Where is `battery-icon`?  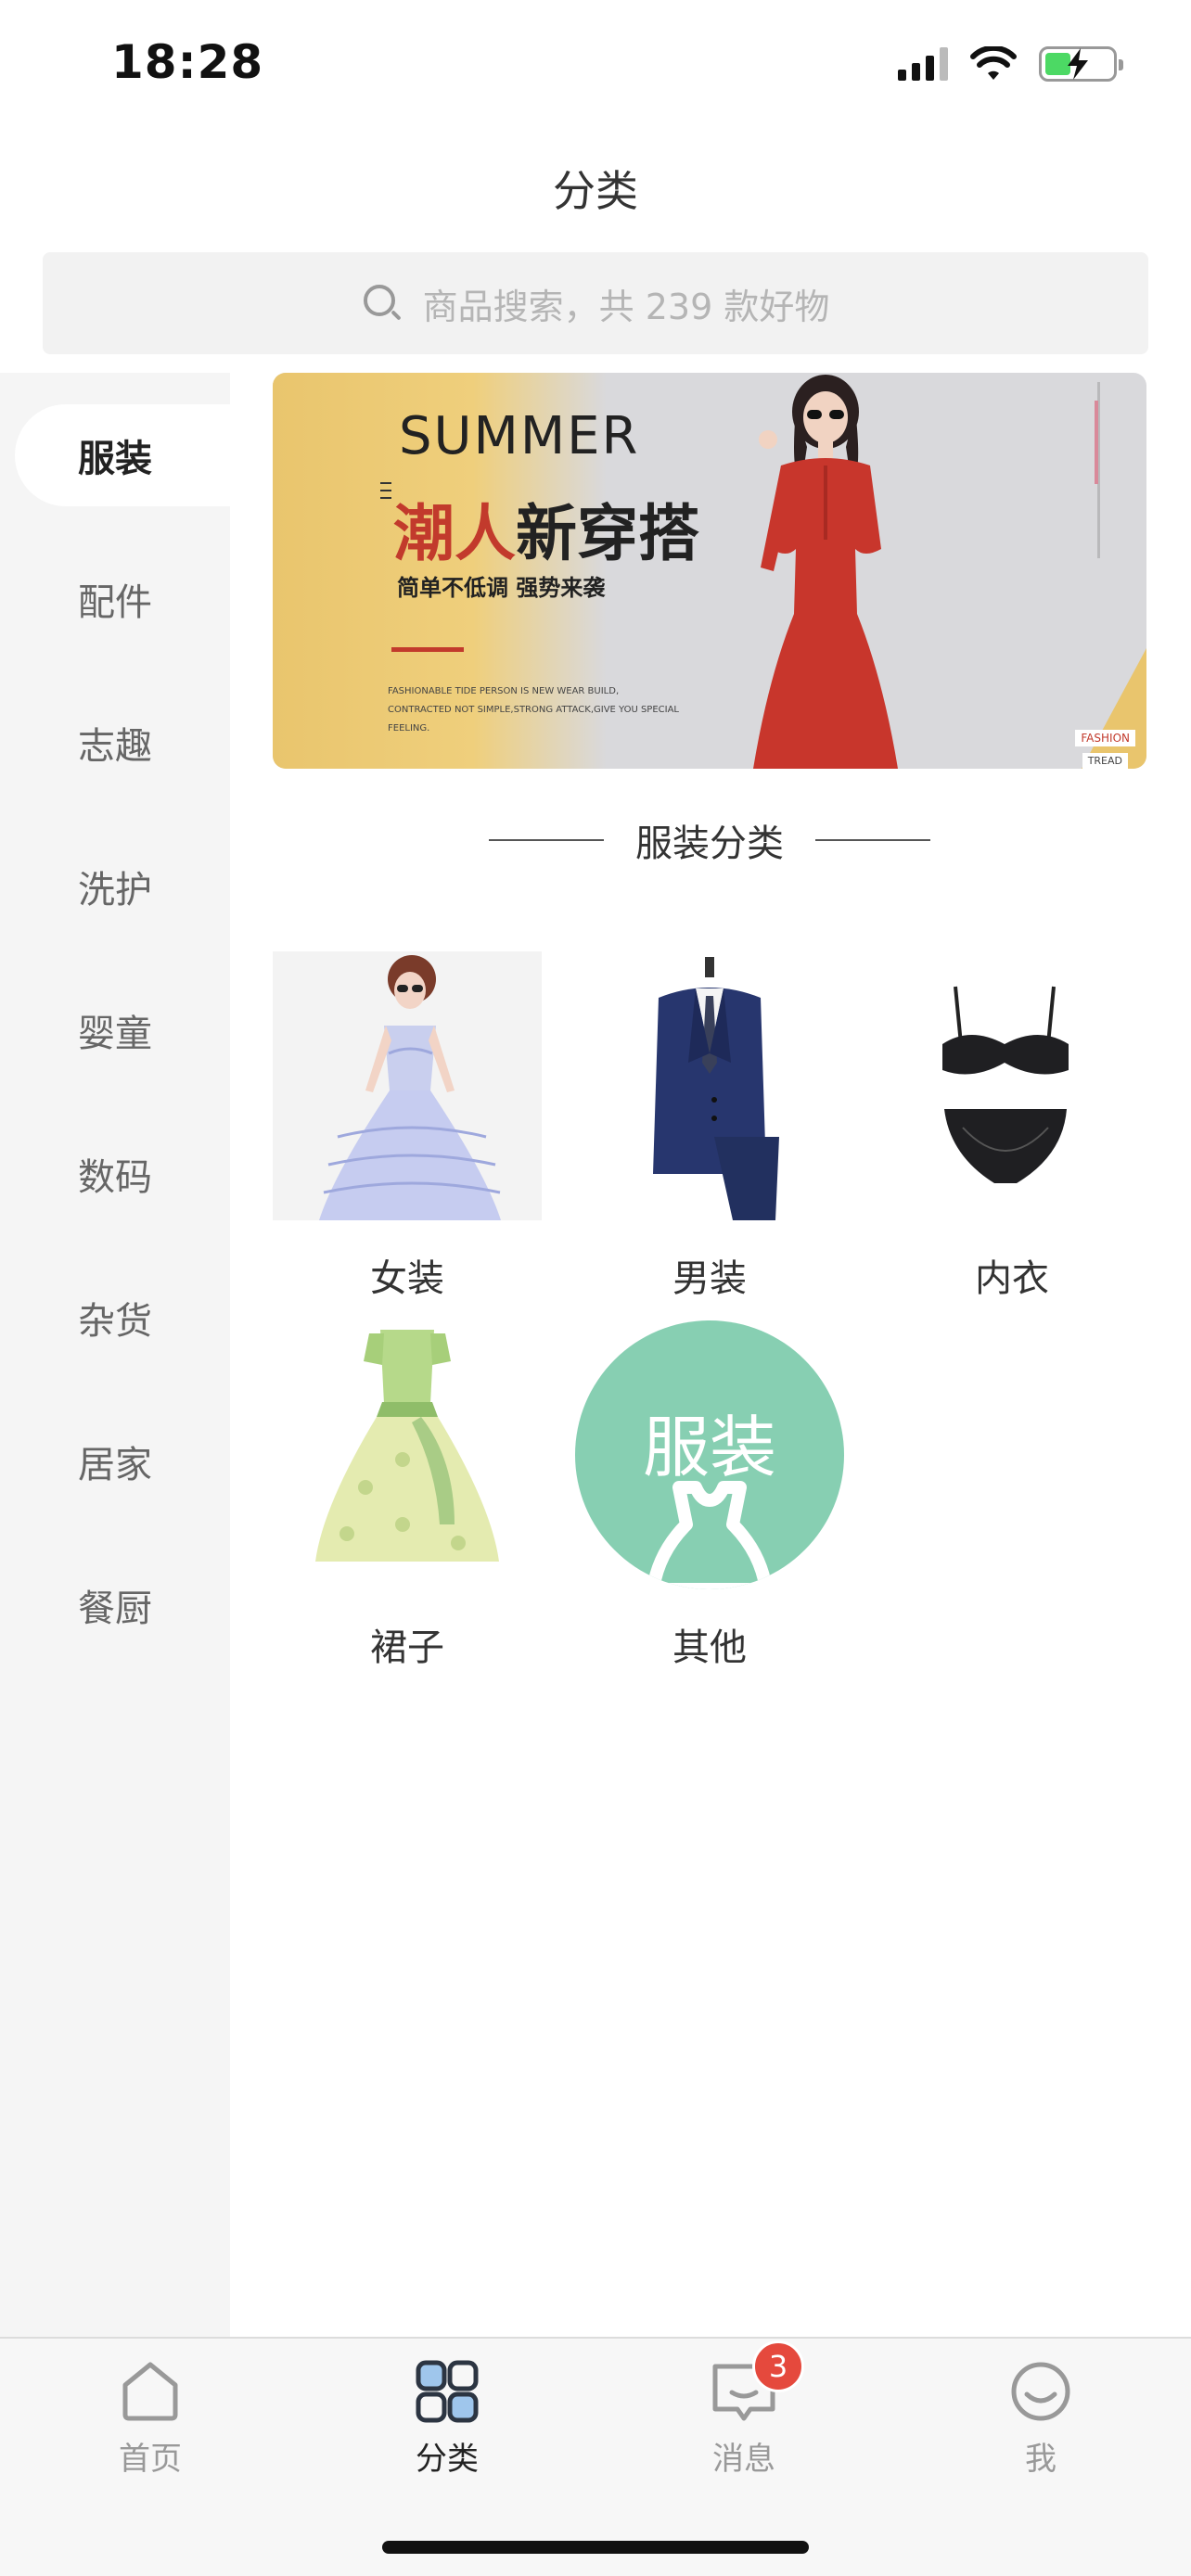 battery-icon is located at coordinates (1081, 64).